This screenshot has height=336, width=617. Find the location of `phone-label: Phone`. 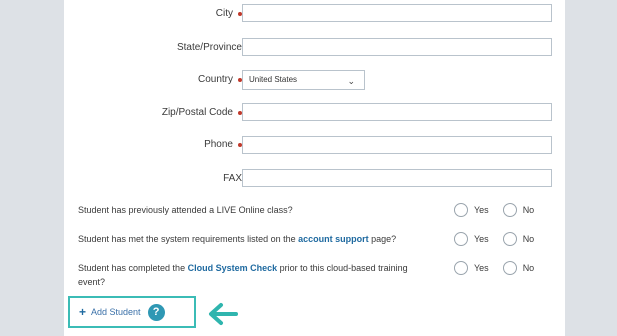

phone-label: Phone is located at coordinates (223, 145).